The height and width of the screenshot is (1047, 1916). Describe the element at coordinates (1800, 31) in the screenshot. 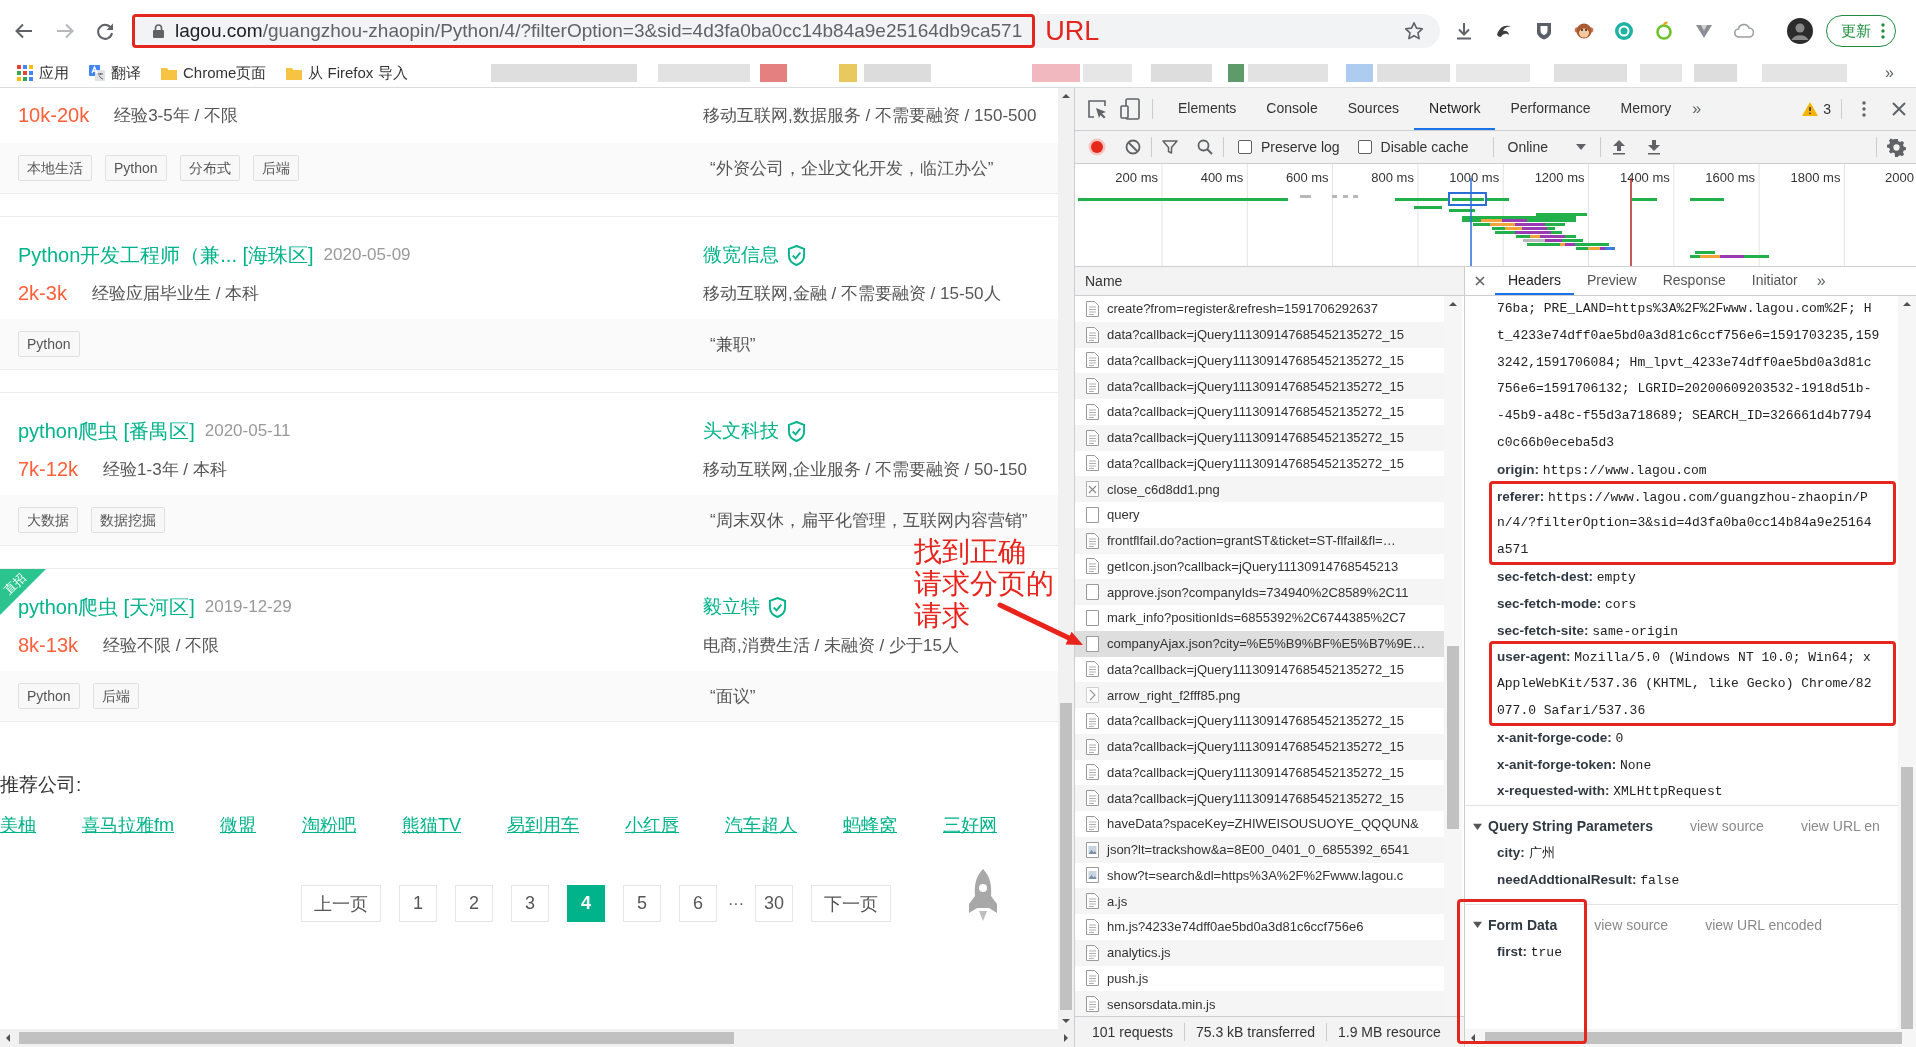

I see `avatar-icon` at that location.